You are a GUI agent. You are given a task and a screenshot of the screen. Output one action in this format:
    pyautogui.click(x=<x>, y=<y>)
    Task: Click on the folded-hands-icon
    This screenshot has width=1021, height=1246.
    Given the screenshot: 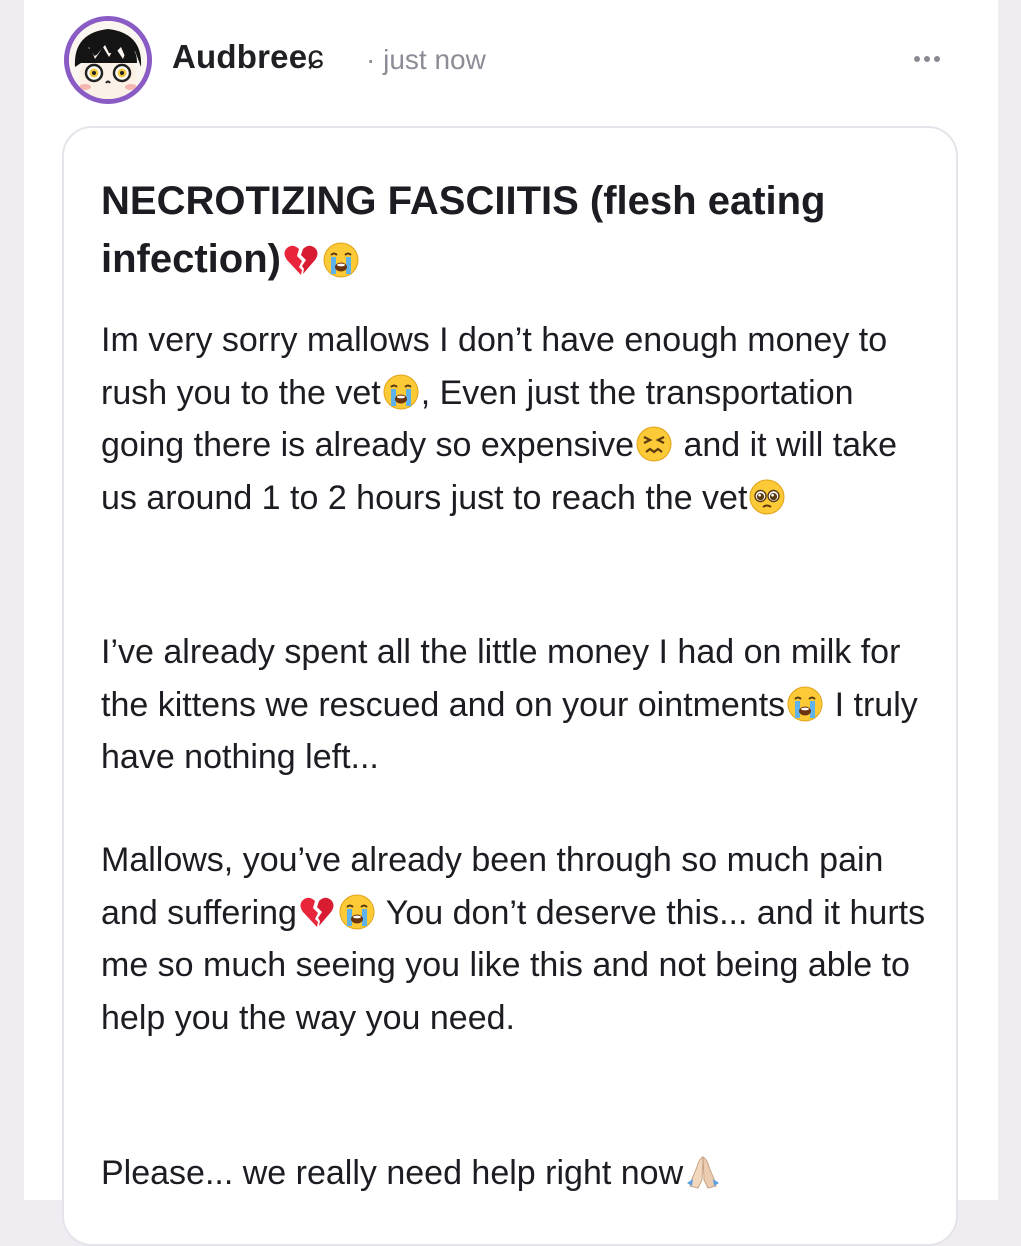 What is the action you would take?
    pyautogui.click(x=703, y=1172)
    